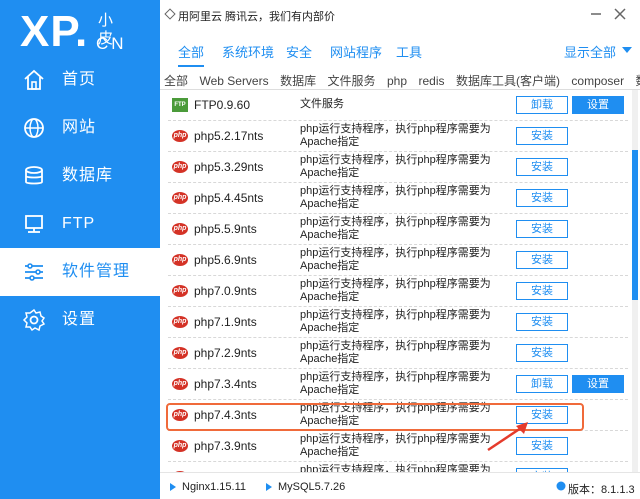 This screenshot has height=499, width=640. What do you see at coordinates (400, 485) in the screenshot?
I see `status-bar: Nginx1.15.11 MySQL5.7.26 版本：8.1.1.3` at bounding box center [400, 485].